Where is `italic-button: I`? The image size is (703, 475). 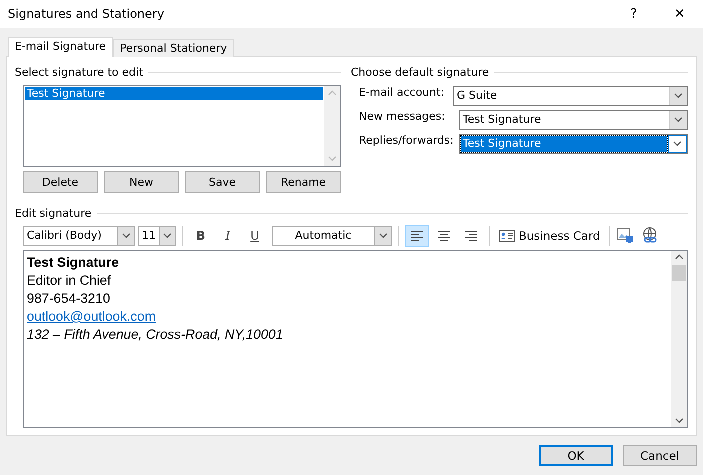 italic-button: I is located at coordinates (228, 236).